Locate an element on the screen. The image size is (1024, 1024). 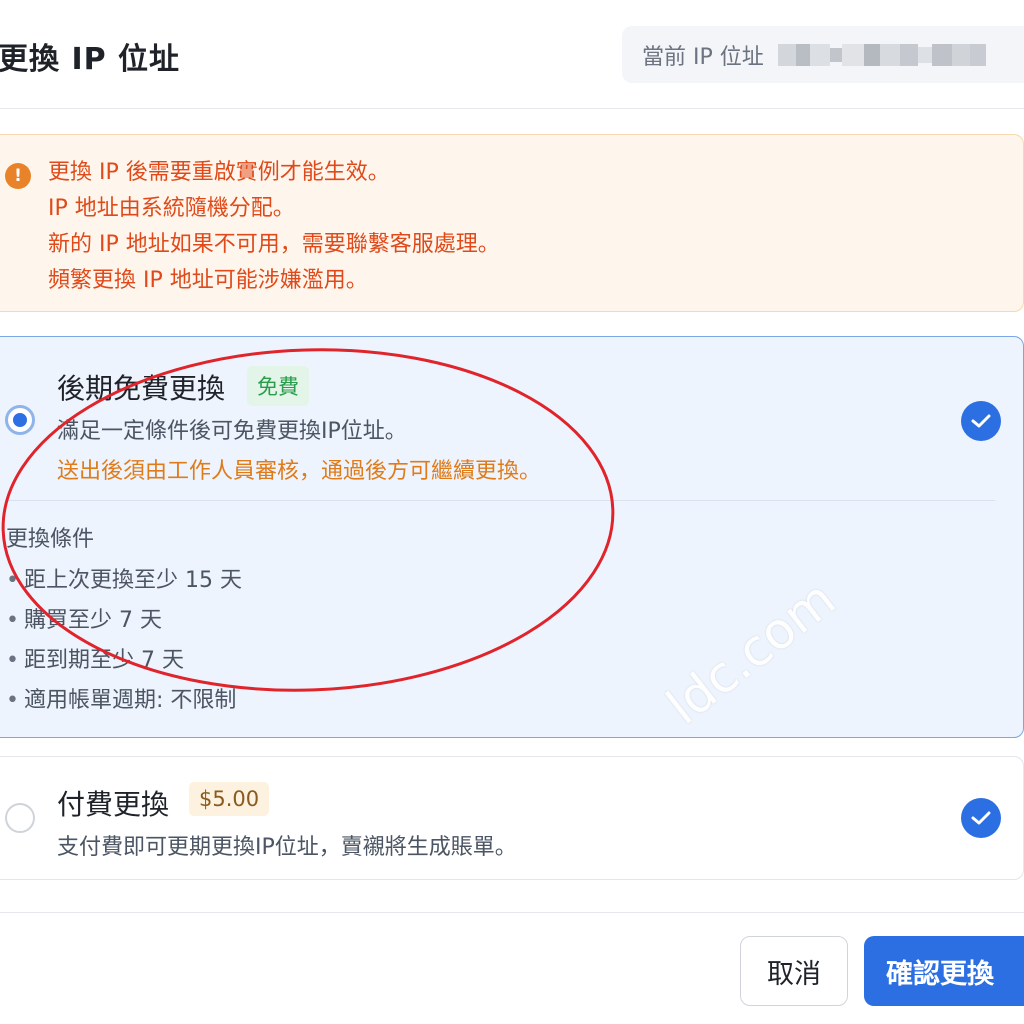
free-badge: 免費 is located at coordinates (278, 386).